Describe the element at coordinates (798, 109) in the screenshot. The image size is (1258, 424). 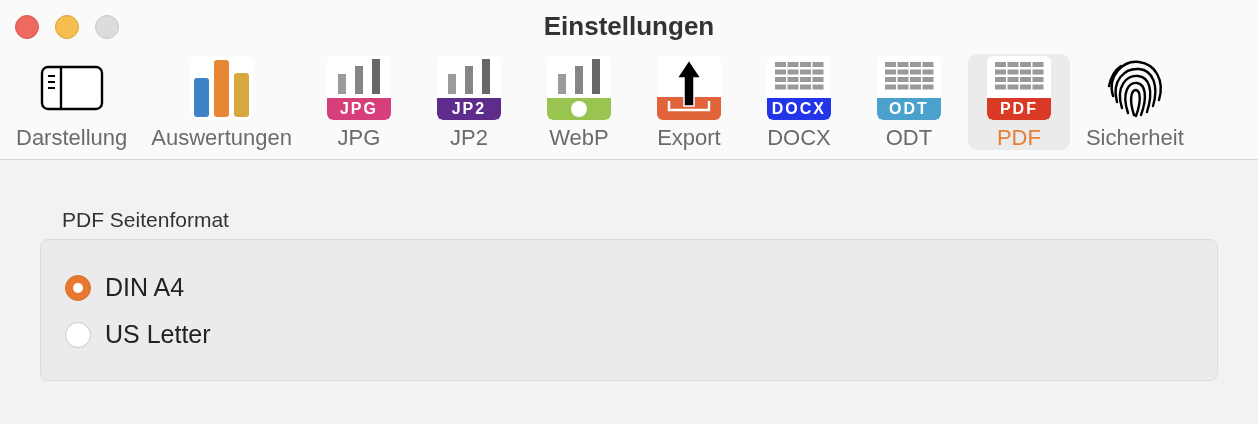
I see `format-badge: DOCX` at that location.